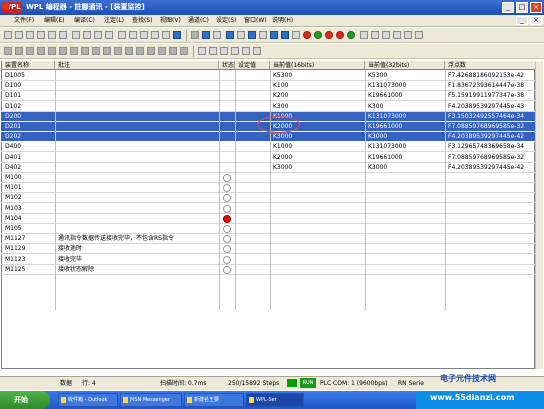 The width and height of the screenshot is (544, 409). Describe the element at coordinates (285, 35) in the screenshot. I see `download-icon` at that location.